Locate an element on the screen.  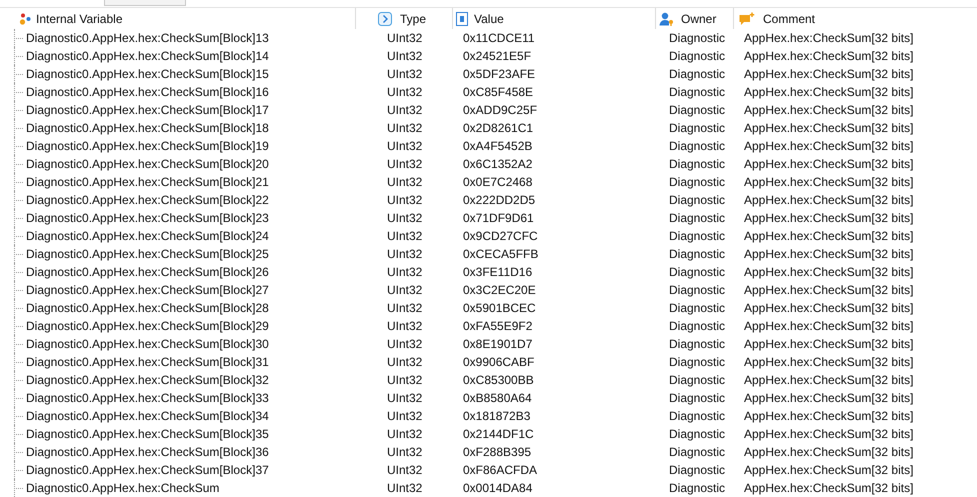
comment-icon is located at coordinates (747, 19).